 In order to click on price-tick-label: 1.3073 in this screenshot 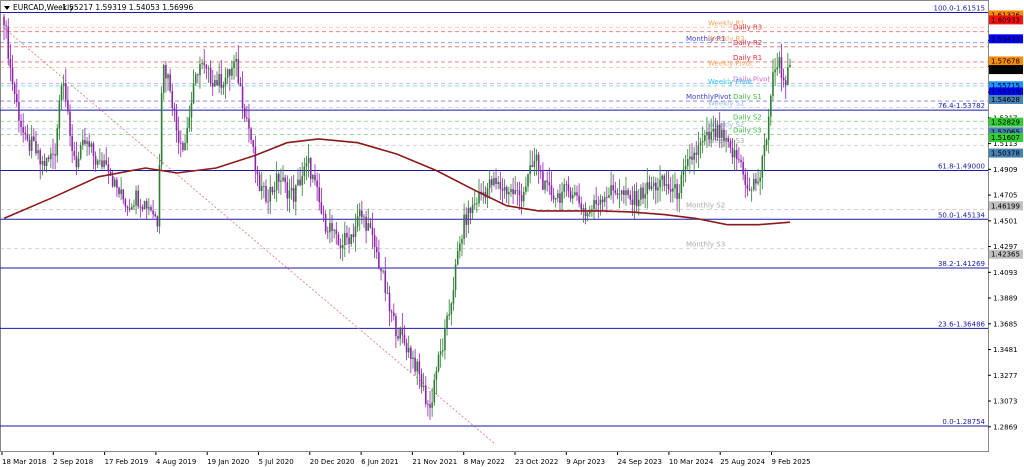, I will do `click(1005, 402)`.